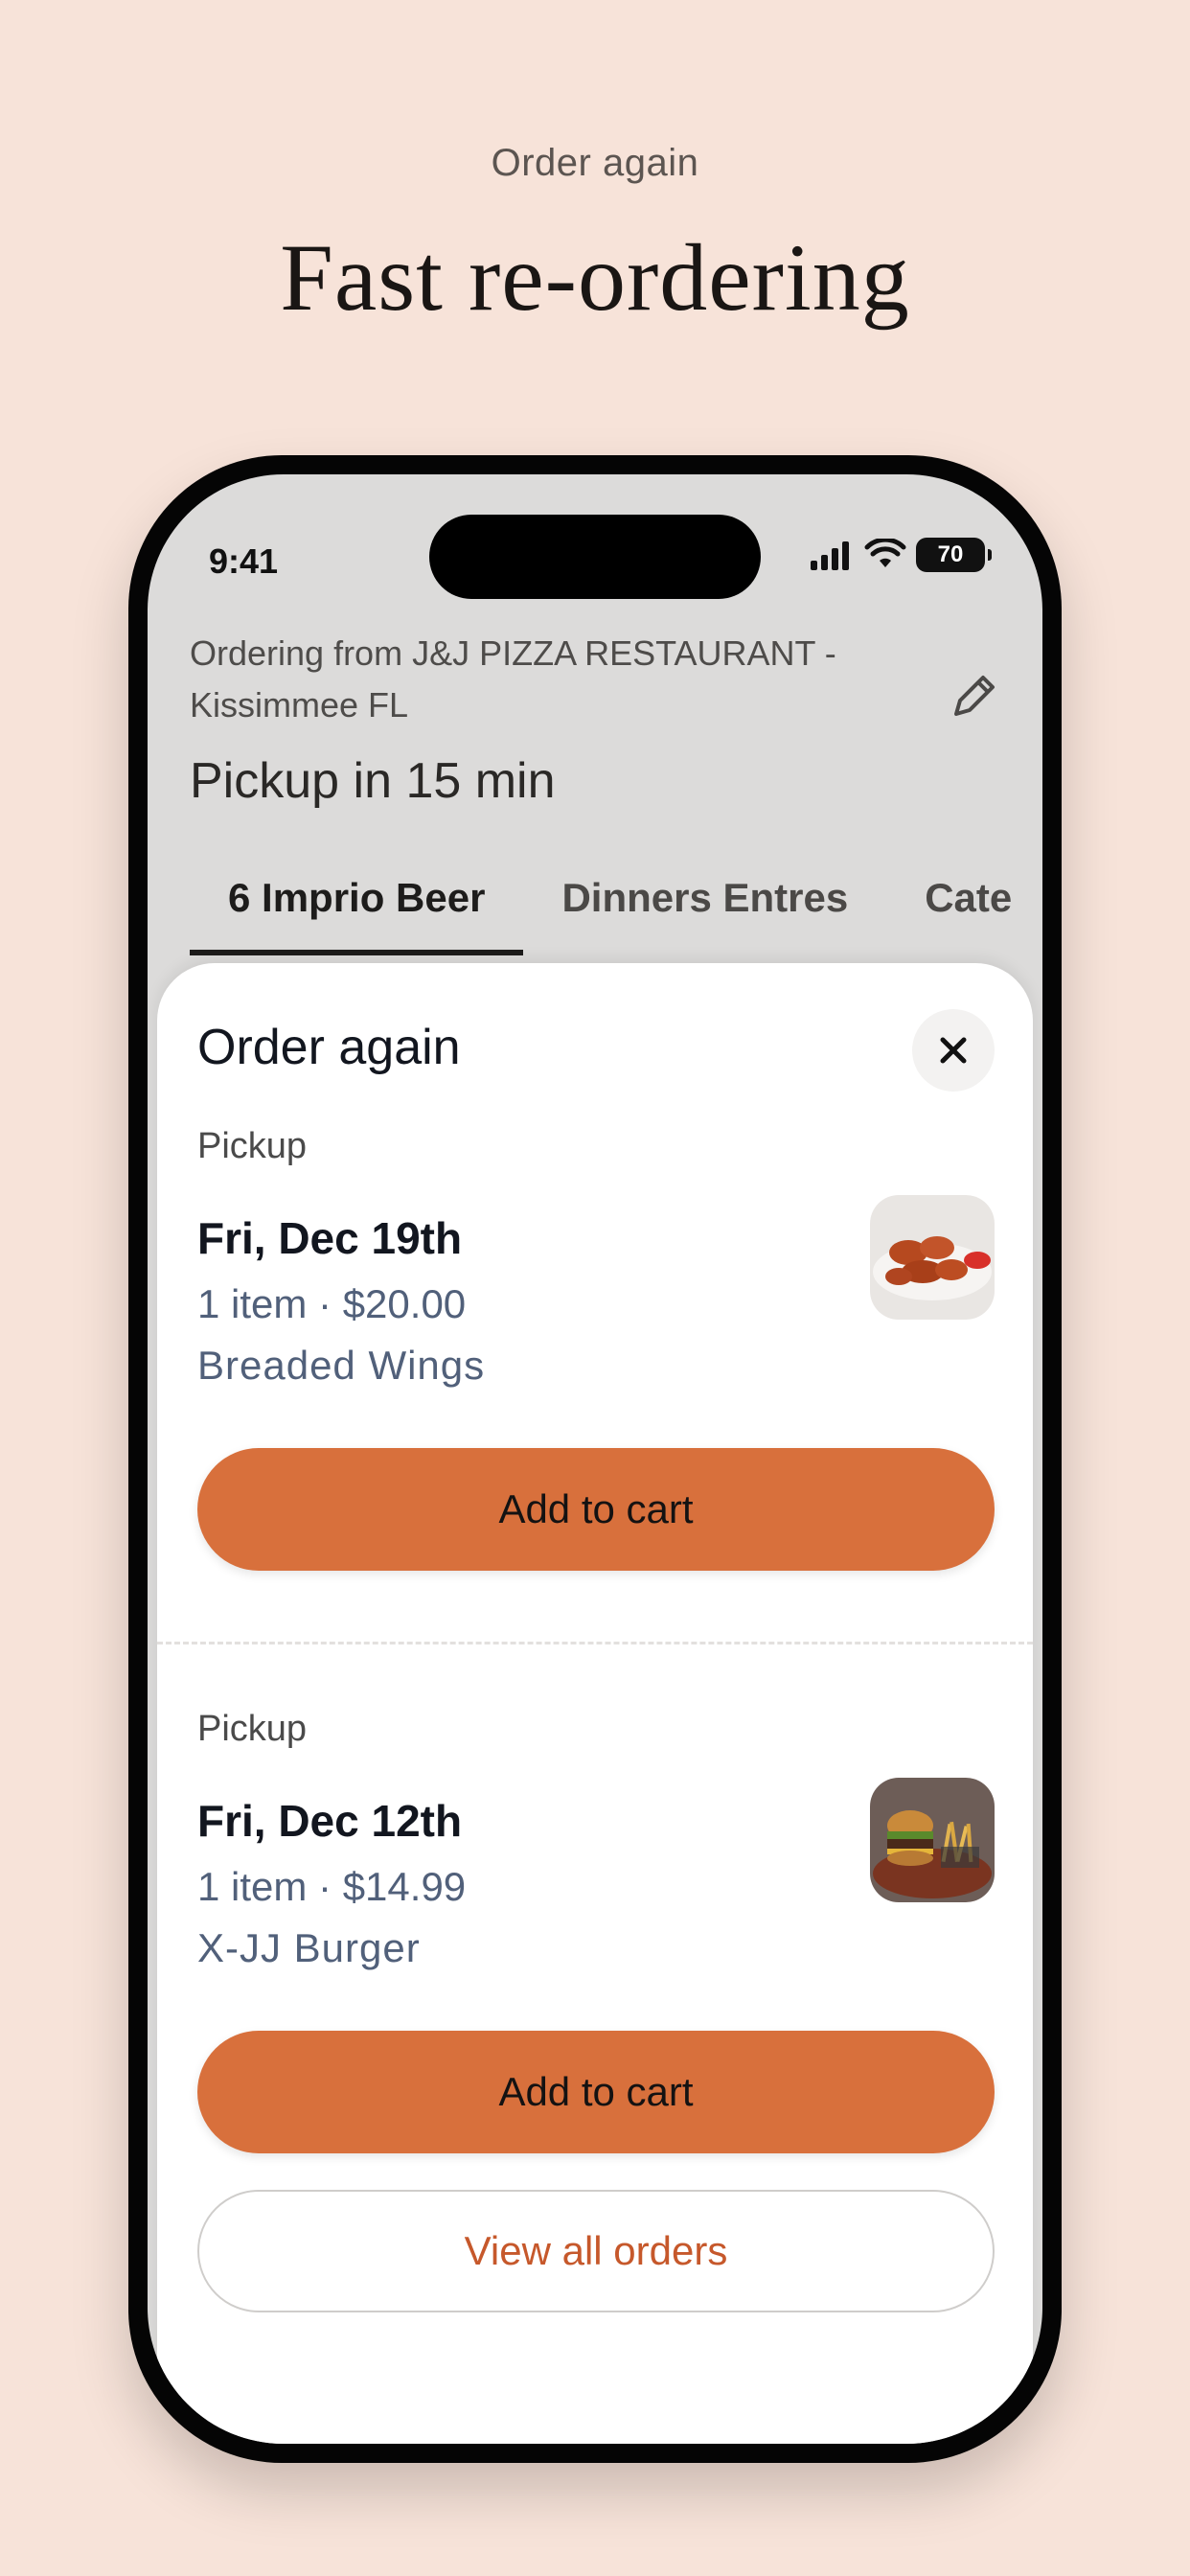 This screenshot has width=1190, height=2576. What do you see at coordinates (357, 907) in the screenshot?
I see `tab-imprio-beer: 6 Imprio Beer` at bounding box center [357, 907].